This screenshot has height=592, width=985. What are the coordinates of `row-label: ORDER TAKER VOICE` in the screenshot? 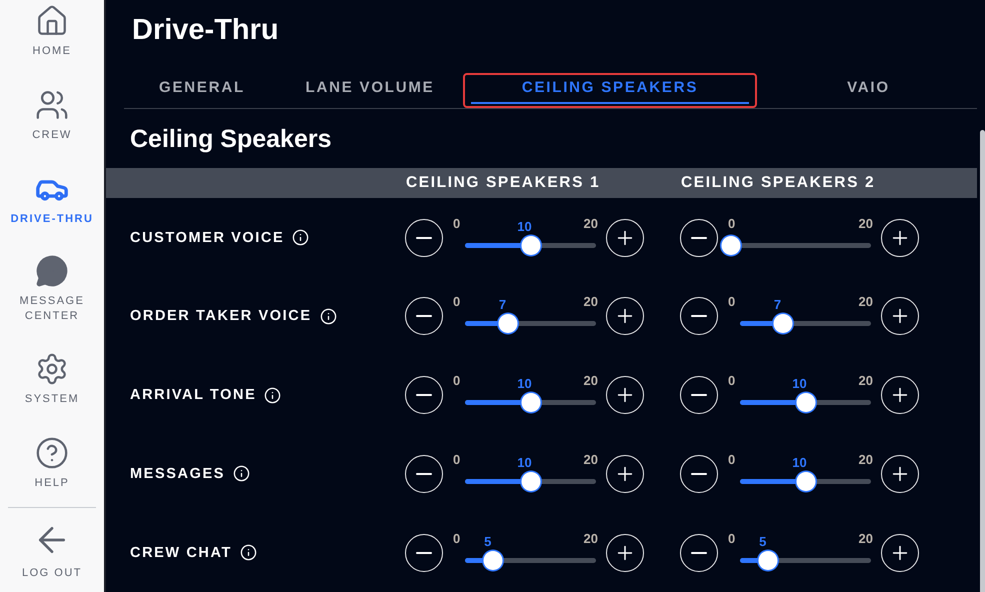 It's located at (221, 316).